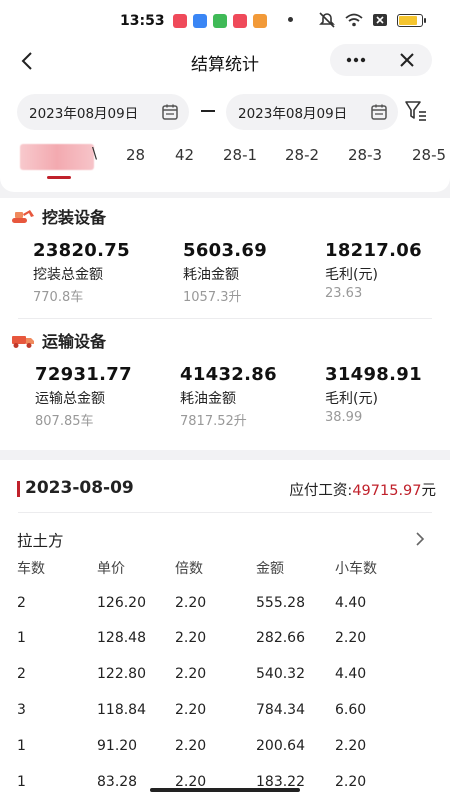  What do you see at coordinates (31, 569) in the screenshot?
I see `col-header: 车数` at bounding box center [31, 569].